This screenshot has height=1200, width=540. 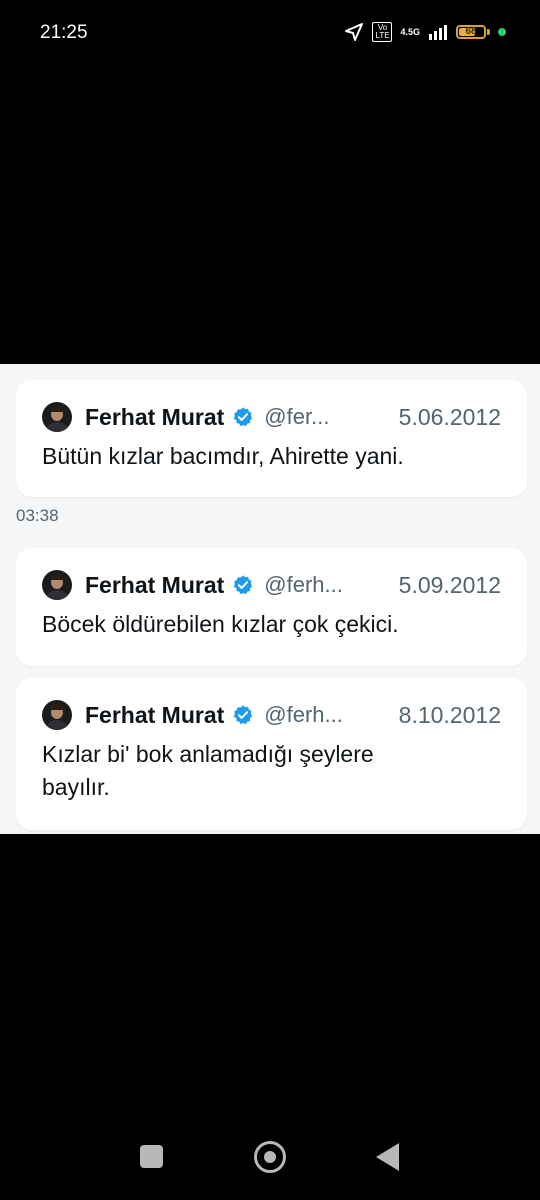 What do you see at coordinates (382, 32) in the screenshot?
I see `volte-icon: Vo LTE` at bounding box center [382, 32].